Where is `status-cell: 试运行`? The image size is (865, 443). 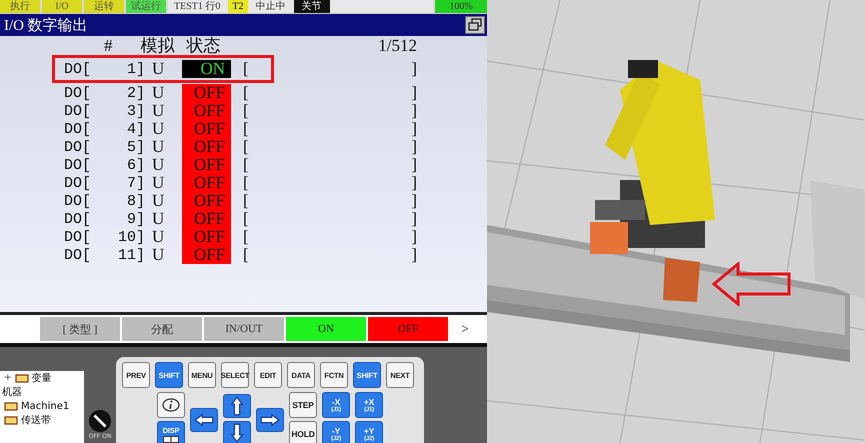
status-cell: 试运行 is located at coordinates (146, 6).